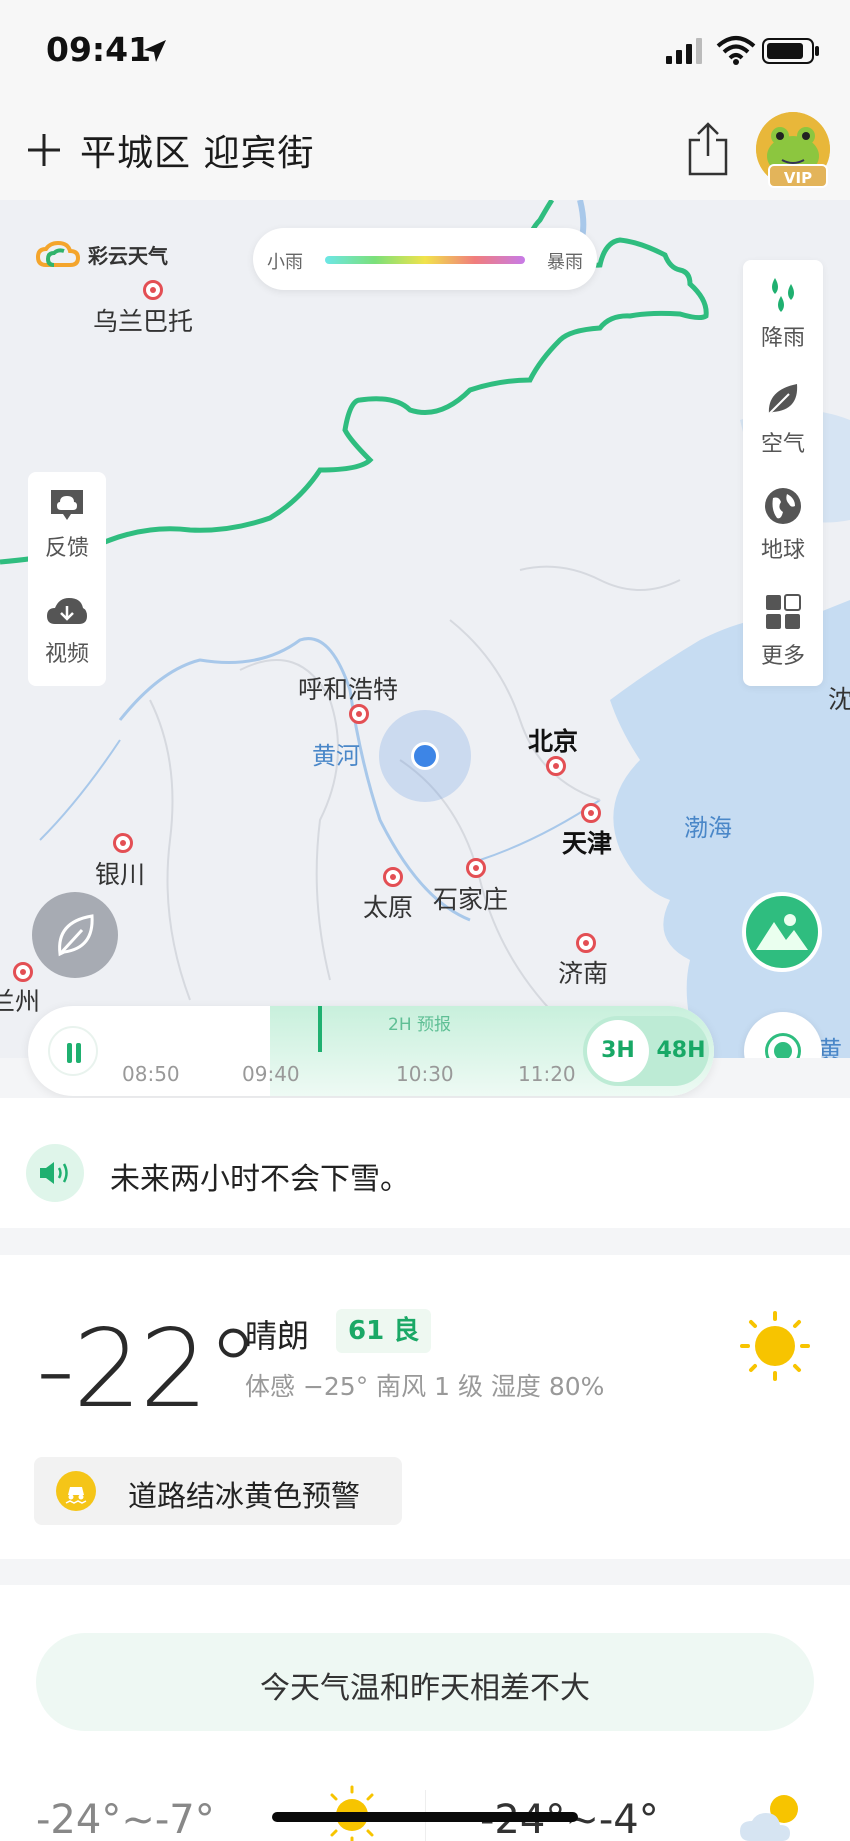  What do you see at coordinates (783, 473) in the screenshot?
I see `map-layer-panel: 降雨 空气 地球 更多` at bounding box center [783, 473].